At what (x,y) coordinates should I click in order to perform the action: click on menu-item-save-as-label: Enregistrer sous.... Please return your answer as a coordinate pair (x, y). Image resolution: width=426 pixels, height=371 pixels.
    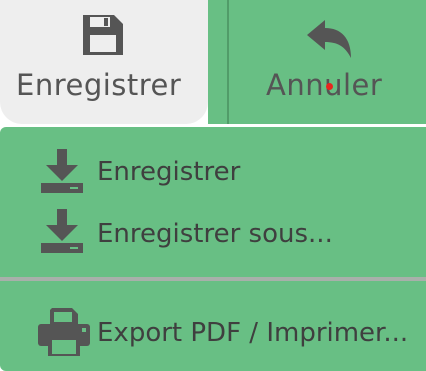
    Looking at the image, I should click on (215, 234).